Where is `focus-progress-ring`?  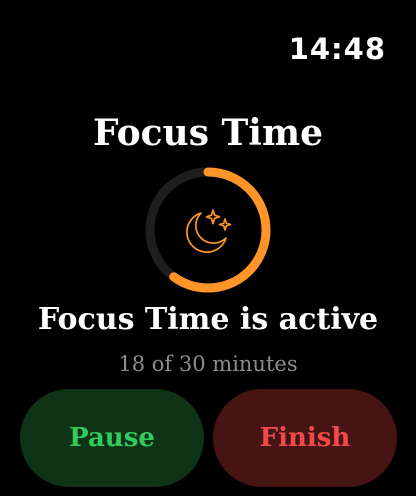
focus-progress-ring is located at coordinates (208, 230).